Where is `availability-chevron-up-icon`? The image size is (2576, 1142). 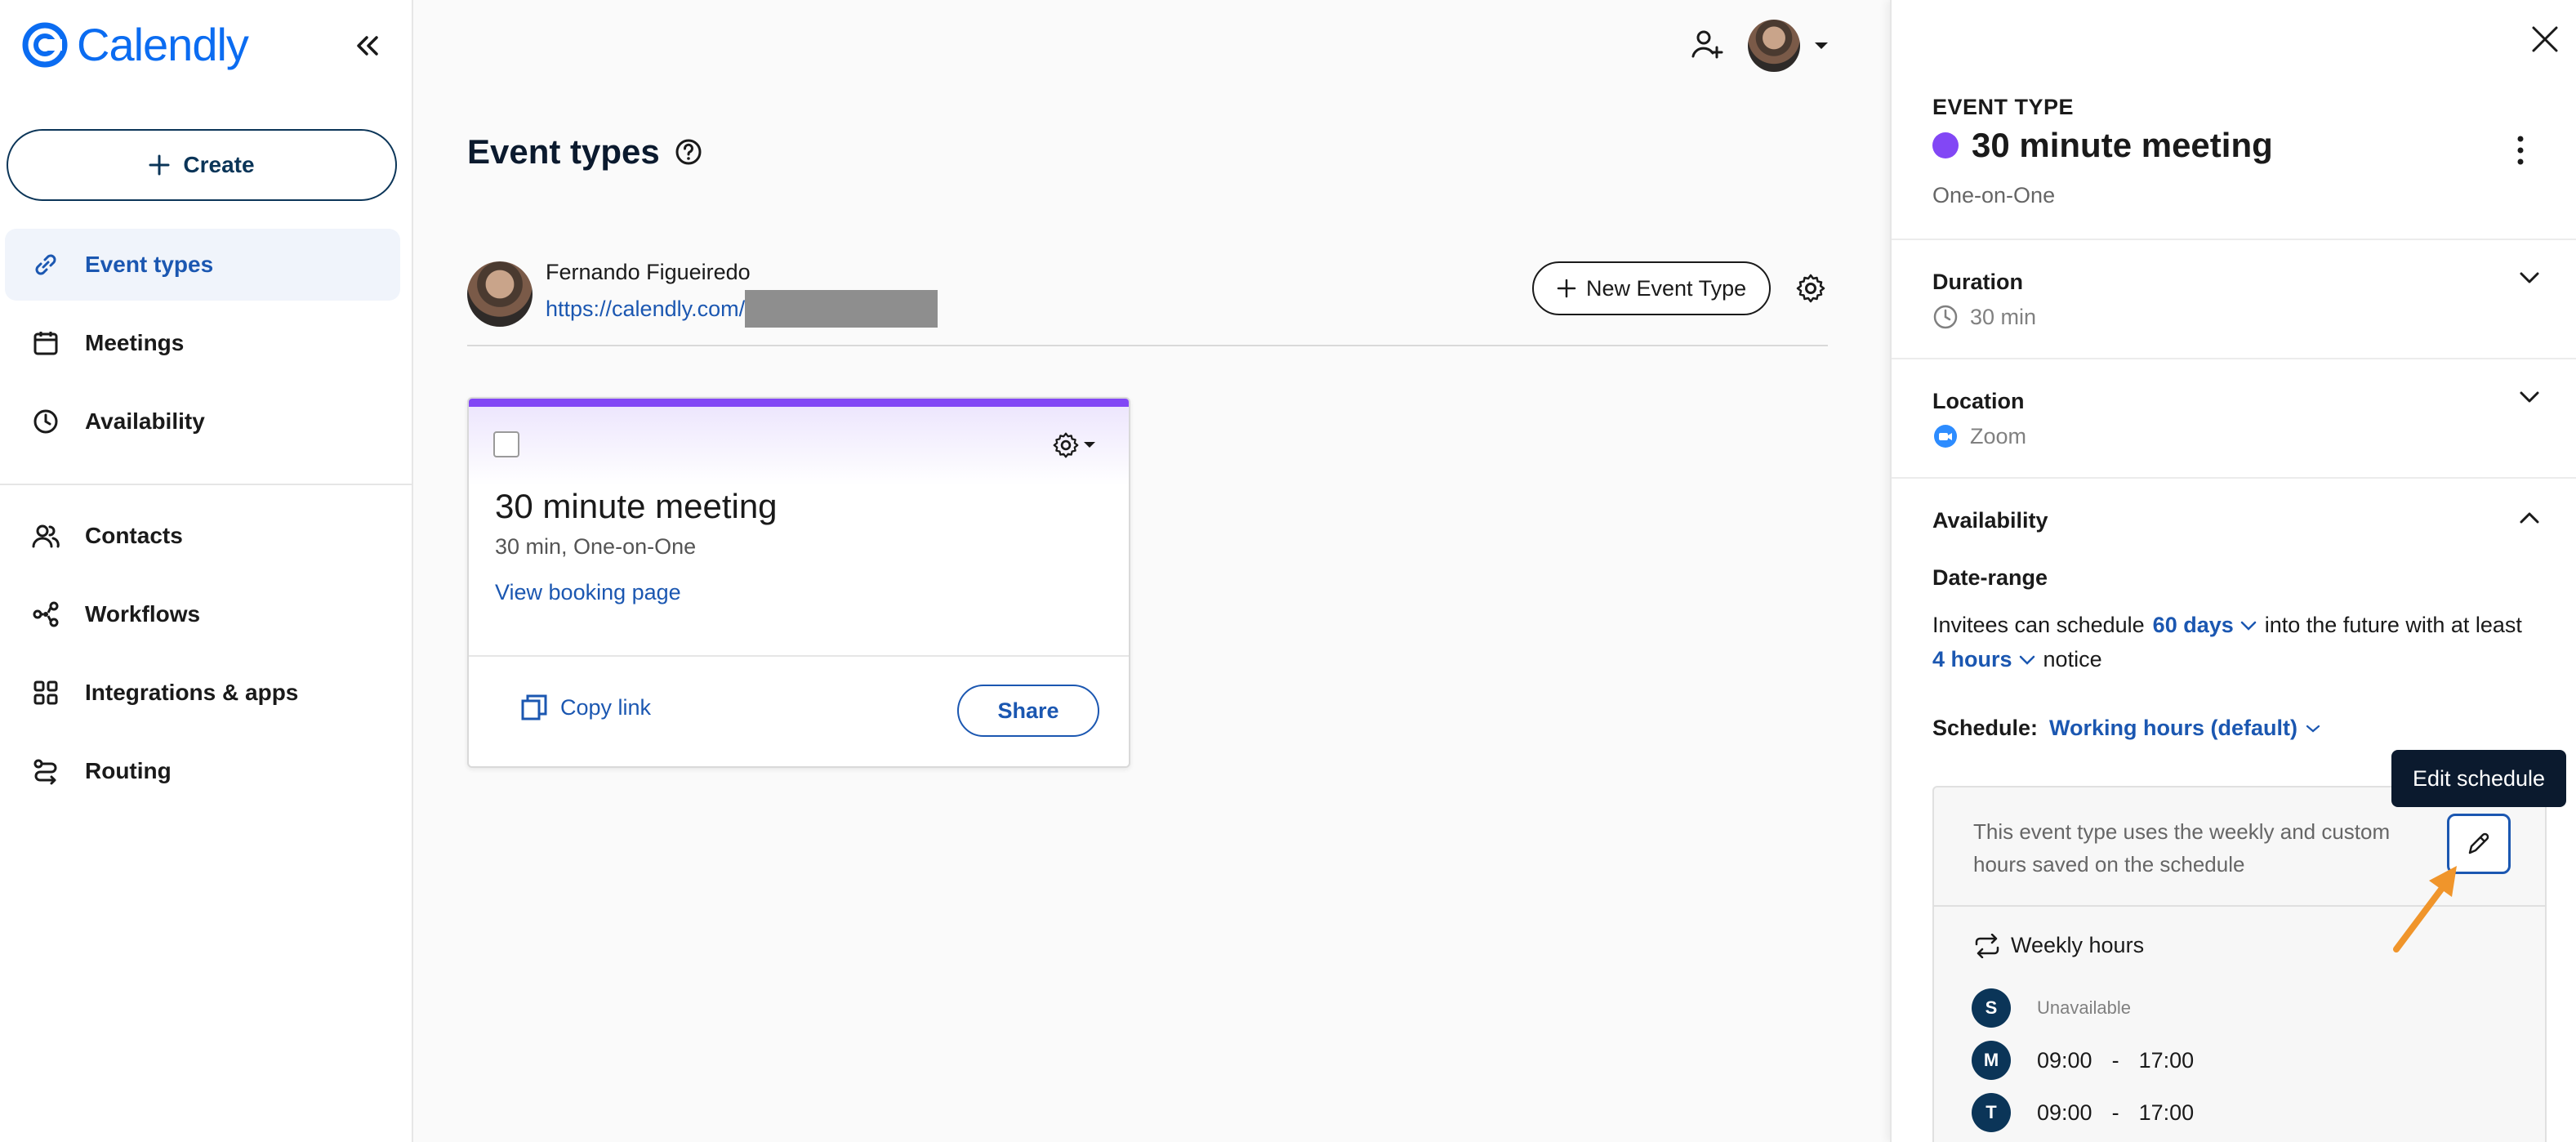
availability-chevron-up-icon is located at coordinates (2529, 520).